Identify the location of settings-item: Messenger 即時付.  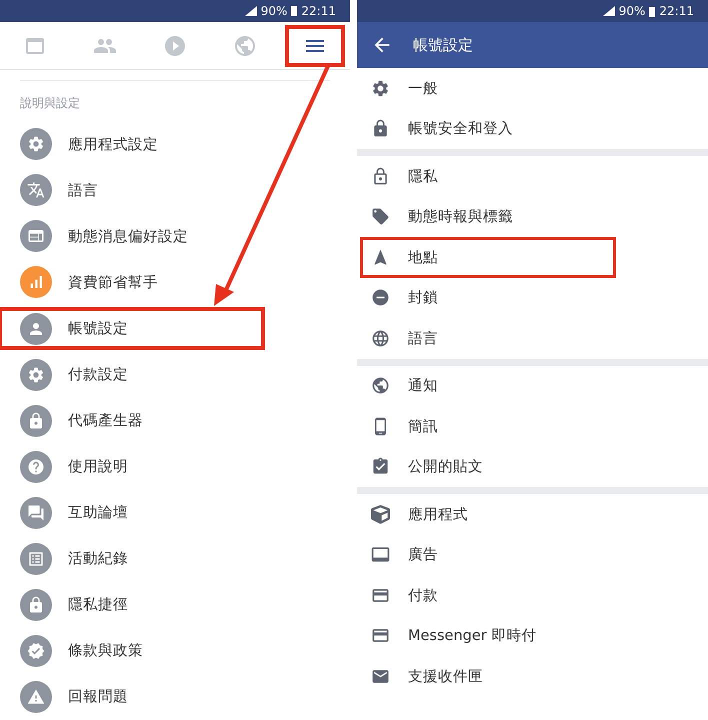
(532, 636).